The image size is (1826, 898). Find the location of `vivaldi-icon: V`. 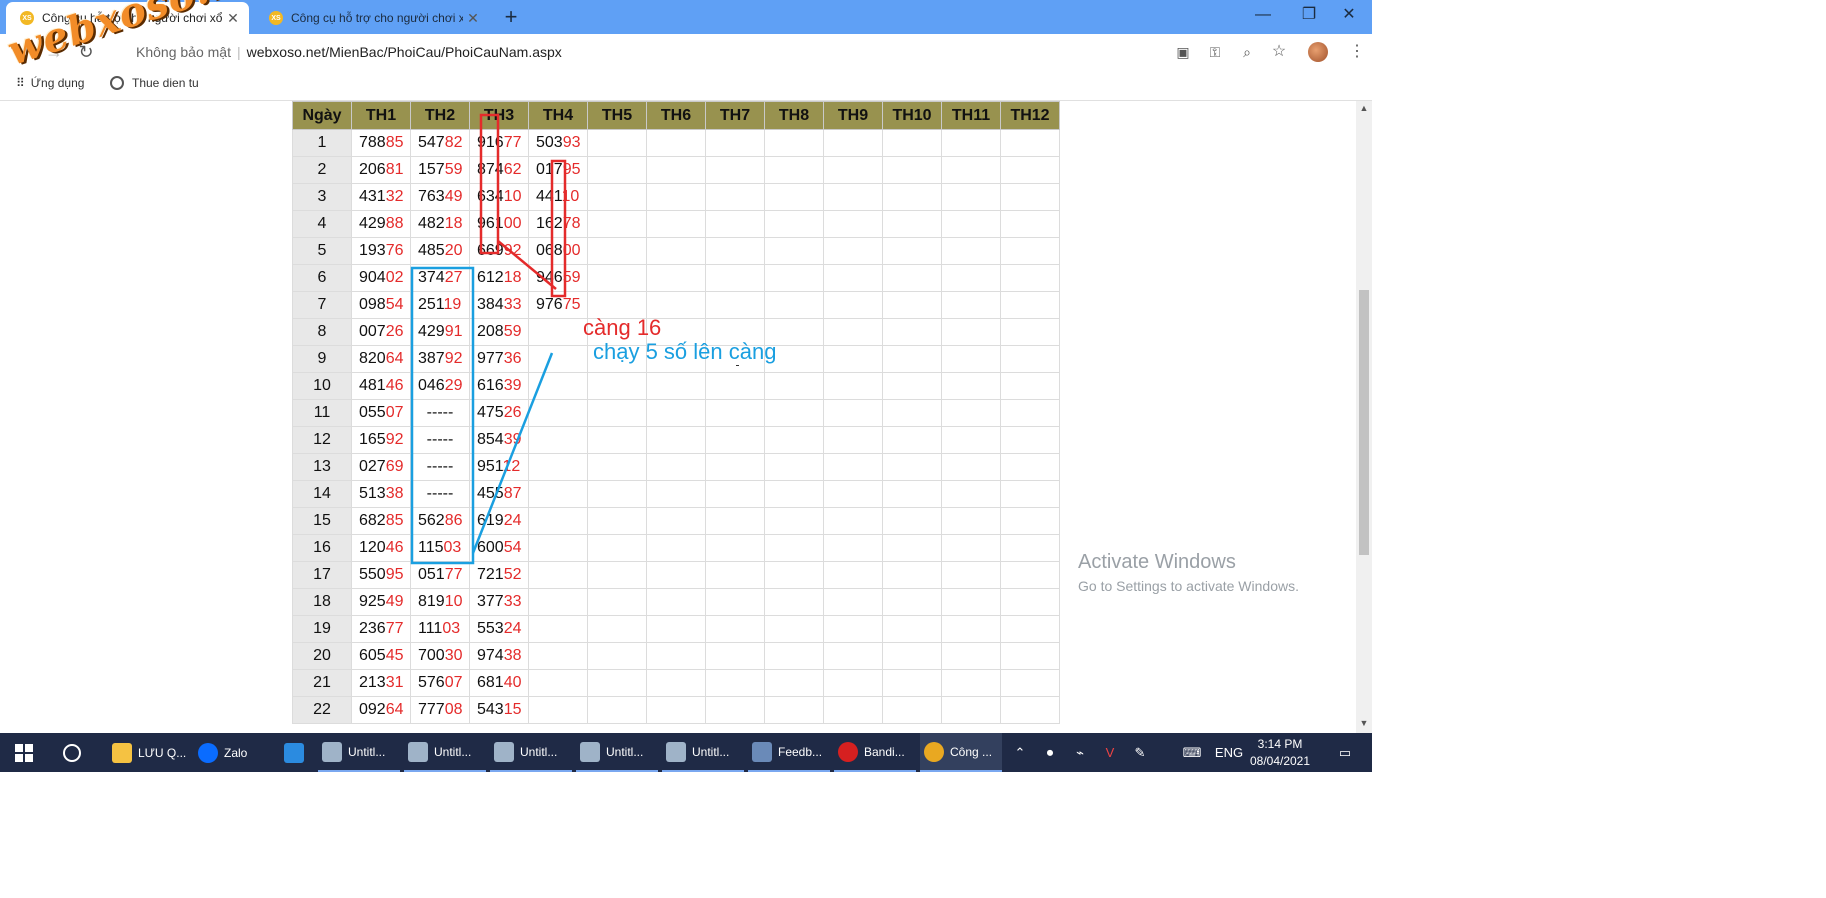

vivaldi-icon: V is located at coordinates (1110, 752).